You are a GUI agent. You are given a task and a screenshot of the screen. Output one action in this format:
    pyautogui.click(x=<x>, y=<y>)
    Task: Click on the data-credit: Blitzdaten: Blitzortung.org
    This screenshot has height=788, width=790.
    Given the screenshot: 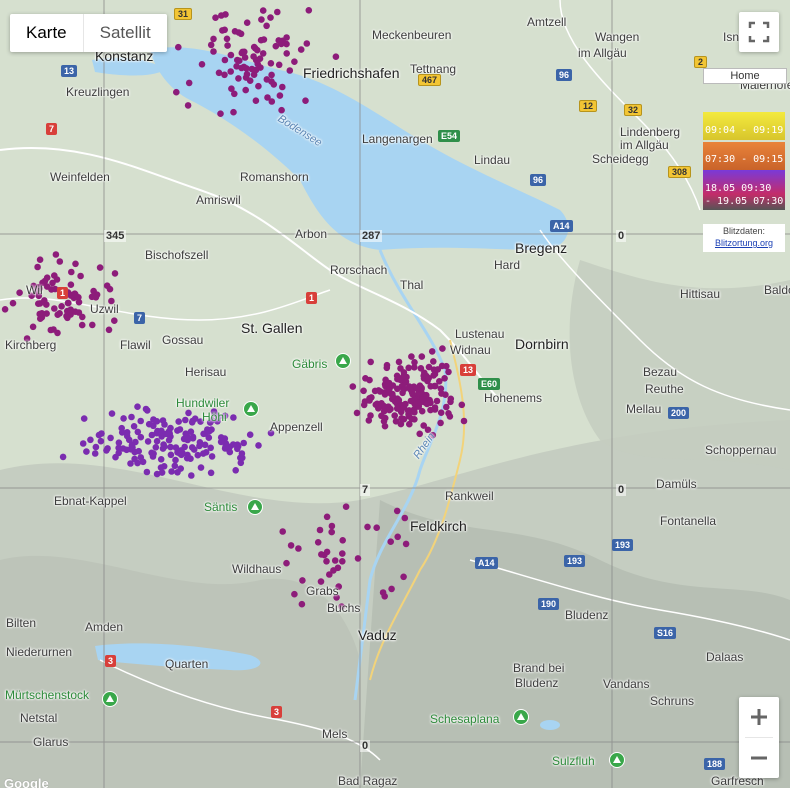 What is the action you would take?
    pyautogui.click(x=744, y=238)
    